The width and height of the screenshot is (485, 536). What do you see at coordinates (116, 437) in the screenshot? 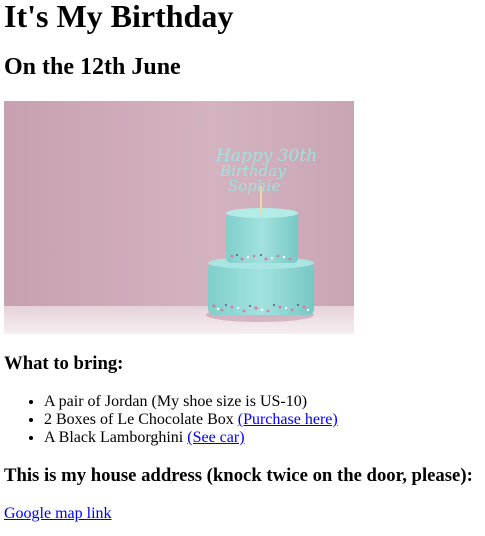
I see `list-item-text: A Black Lamborghini` at bounding box center [116, 437].